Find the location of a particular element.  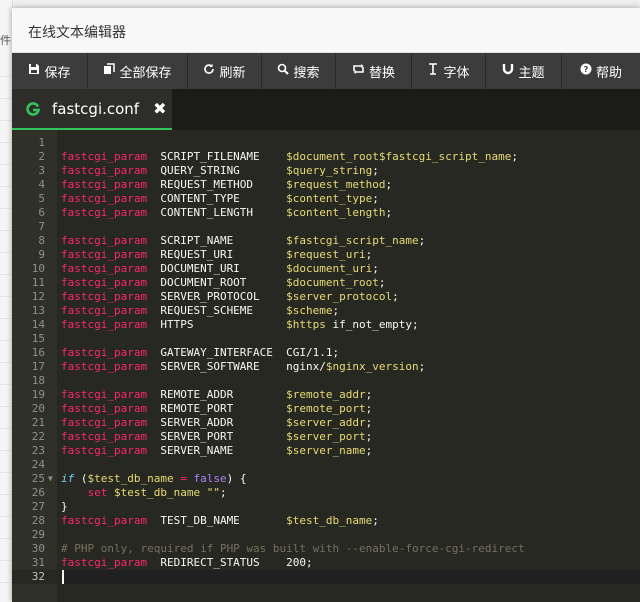

font-button: 字体 is located at coordinates (449, 71).